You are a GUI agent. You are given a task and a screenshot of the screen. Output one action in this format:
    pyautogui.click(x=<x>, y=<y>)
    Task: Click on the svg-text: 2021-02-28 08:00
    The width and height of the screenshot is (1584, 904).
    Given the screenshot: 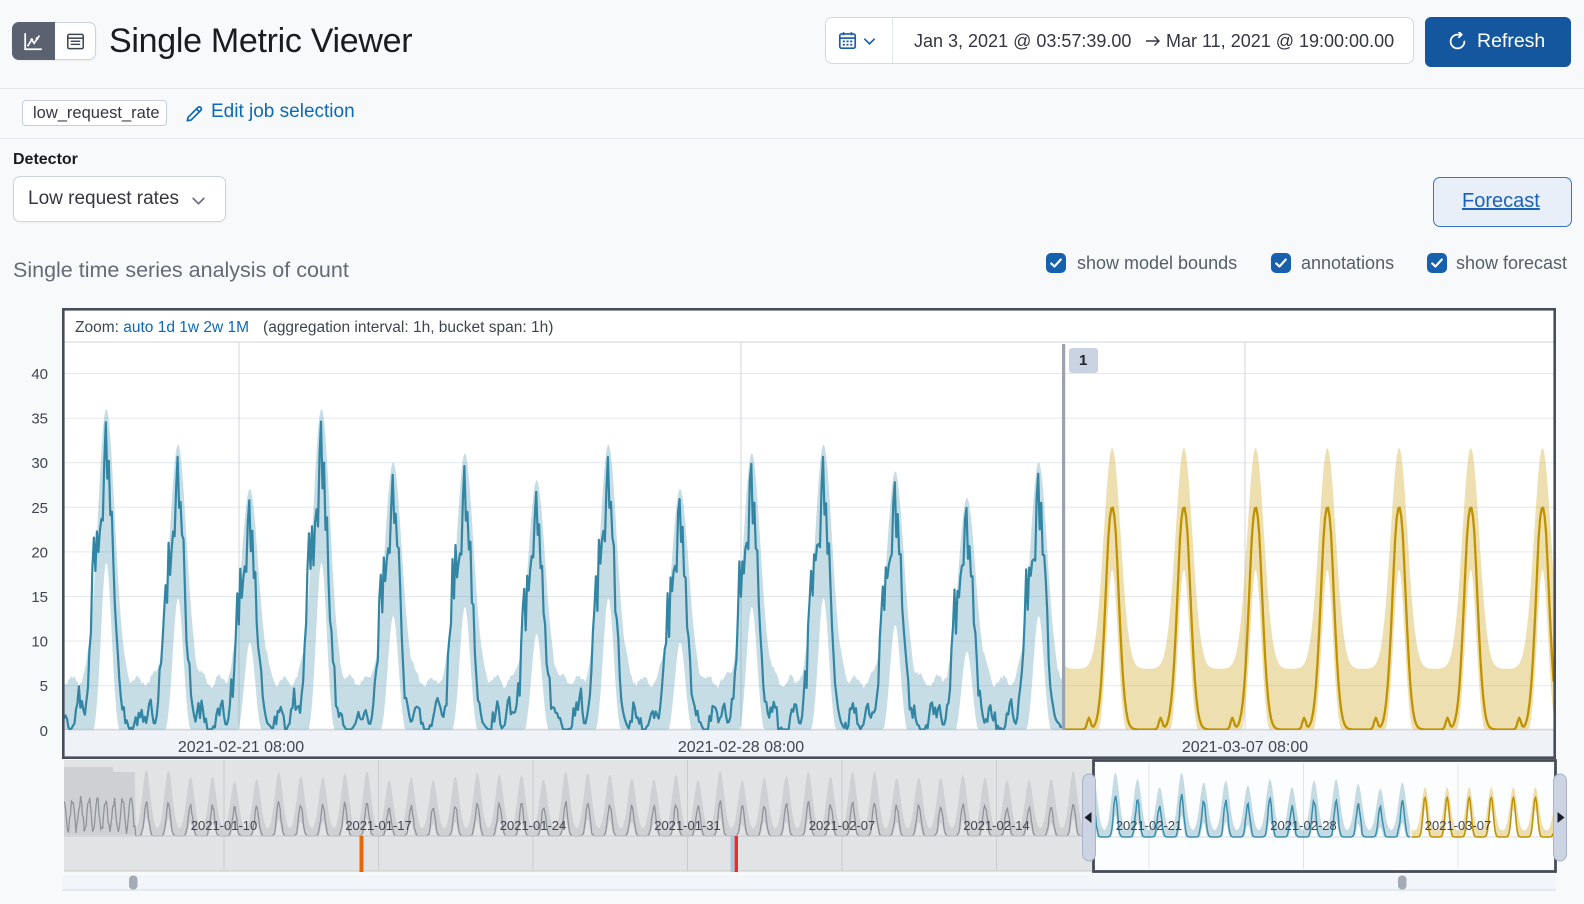 What is the action you would take?
    pyautogui.click(x=741, y=747)
    